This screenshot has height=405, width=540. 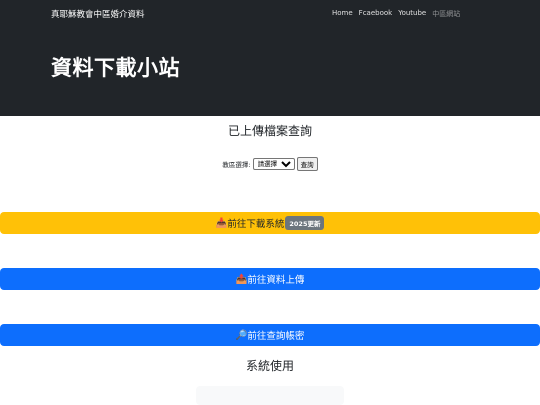 What do you see at coordinates (276, 336) in the screenshot?
I see `query-credentials-label: 前往查詢帳密` at bounding box center [276, 336].